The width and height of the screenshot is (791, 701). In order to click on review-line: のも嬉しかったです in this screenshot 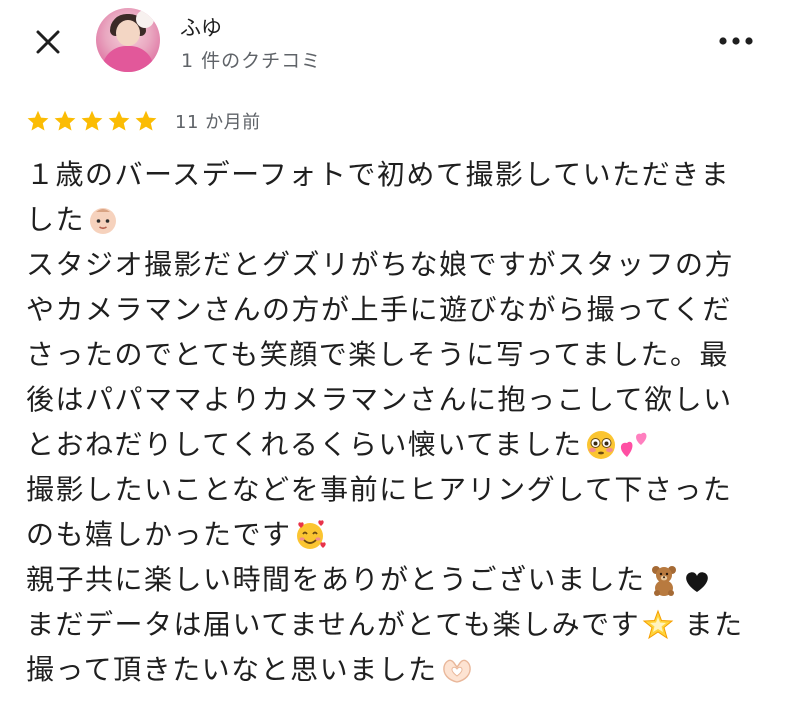, I will do `click(400, 534)`.